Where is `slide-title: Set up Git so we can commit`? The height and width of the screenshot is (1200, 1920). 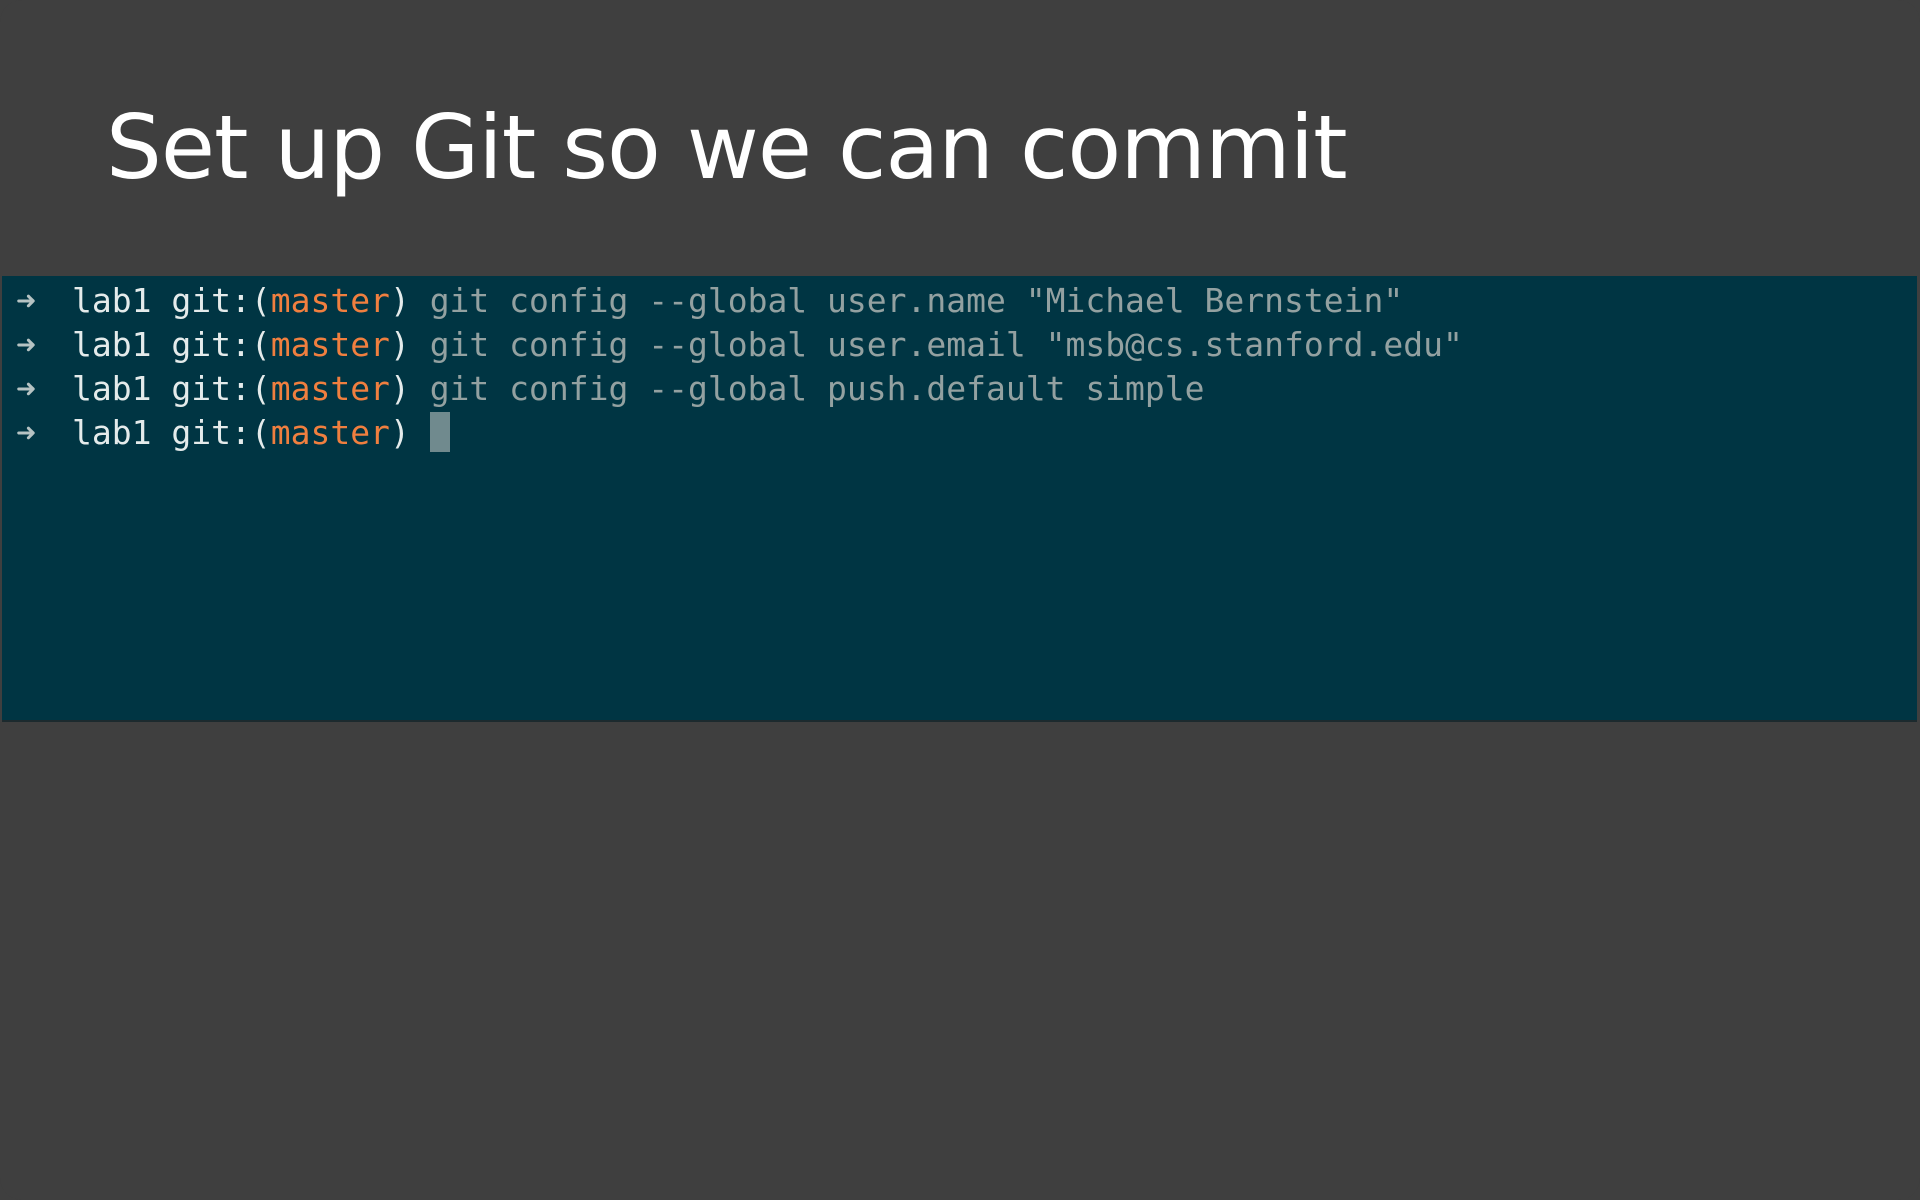
slide-title: Set up Git so we can commit is located at coordinates (727, 147).